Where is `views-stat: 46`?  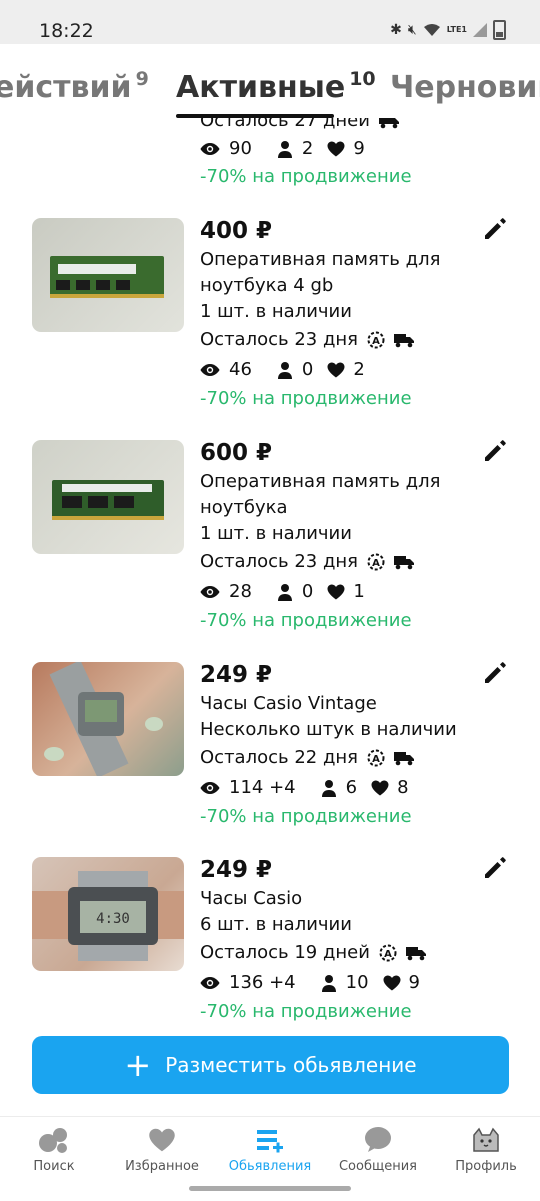
views-stat: 46 is located at coordinates (226, 369).